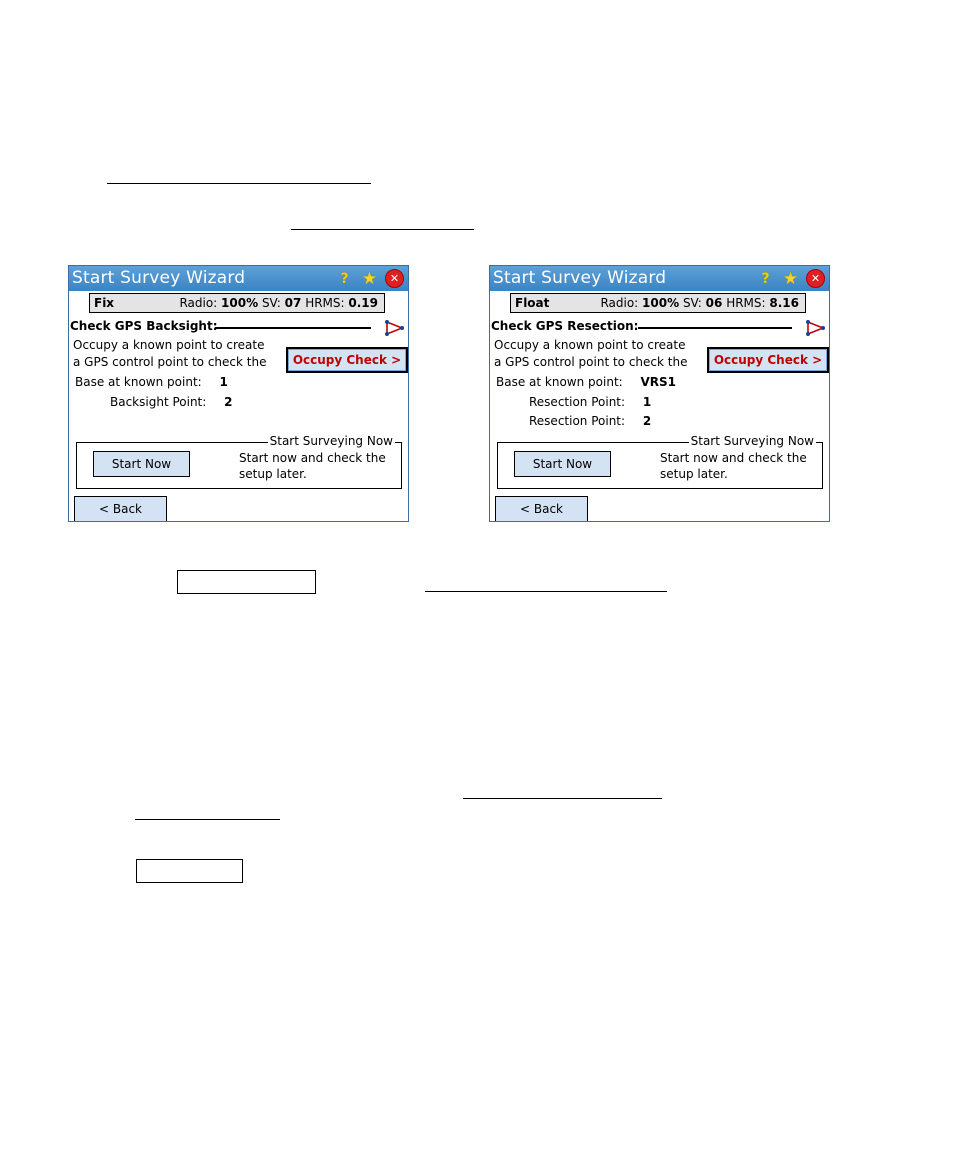 The height and width of the screenshot is (1159, 954). I want to click on fix-status: Fix, so click(104, 303).